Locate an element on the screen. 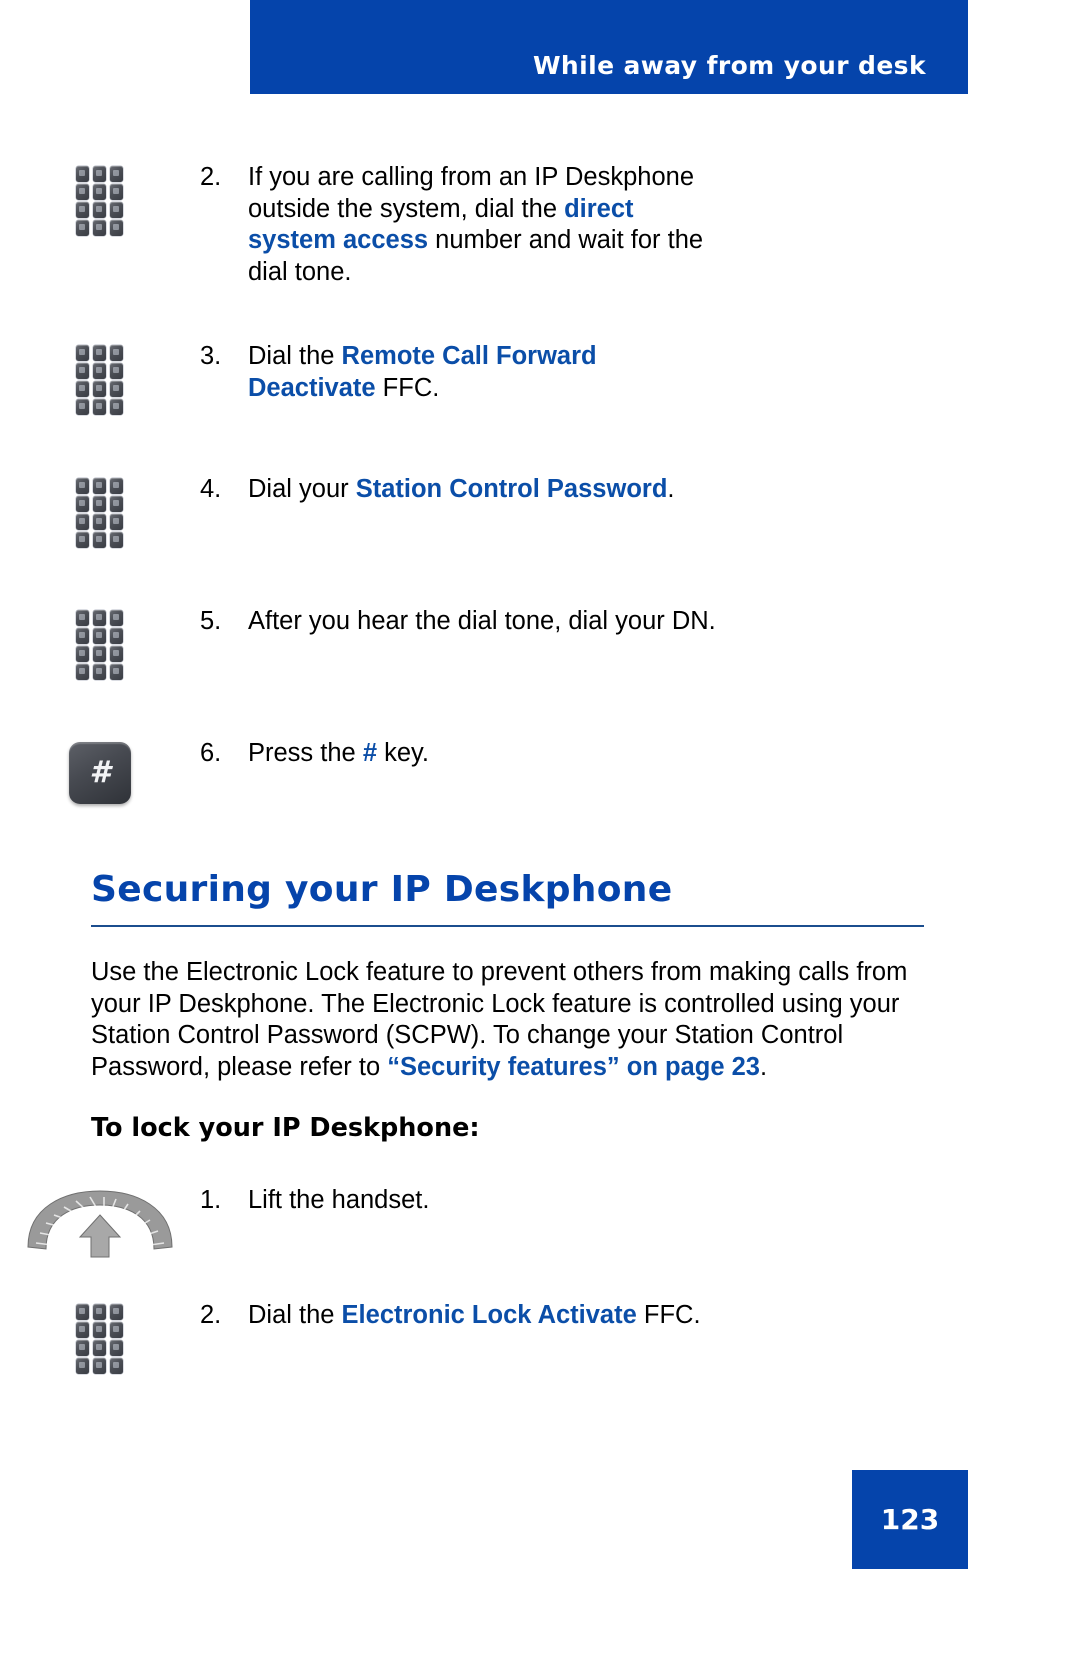 The width and height of the screenshot is (1080, 1669). hash-key-glyph: # is located at coordinates (100, 772).